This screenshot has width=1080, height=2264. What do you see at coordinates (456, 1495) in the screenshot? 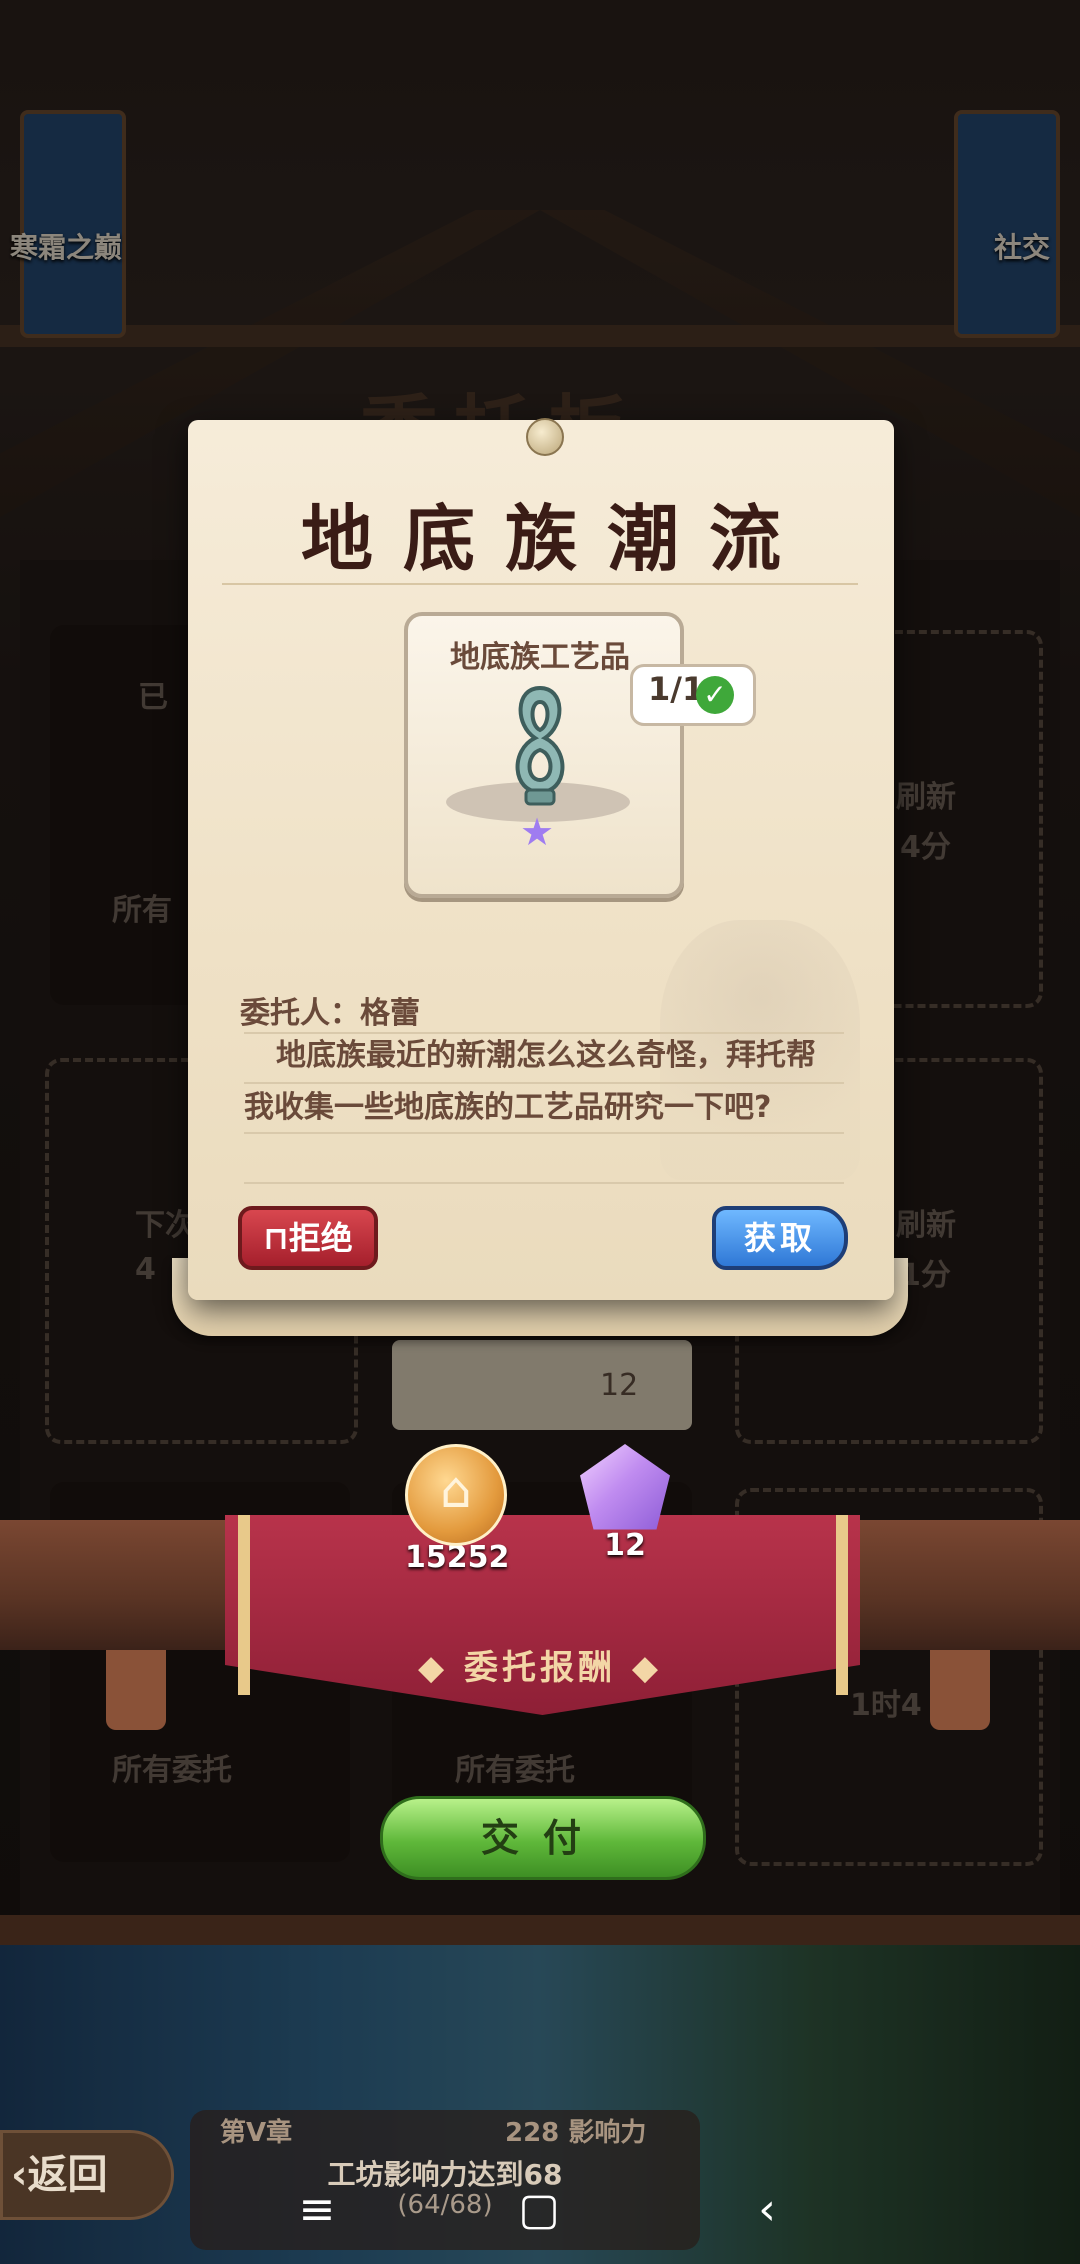
I see `gold-coin-icon` at bounding box center [456, 1495].